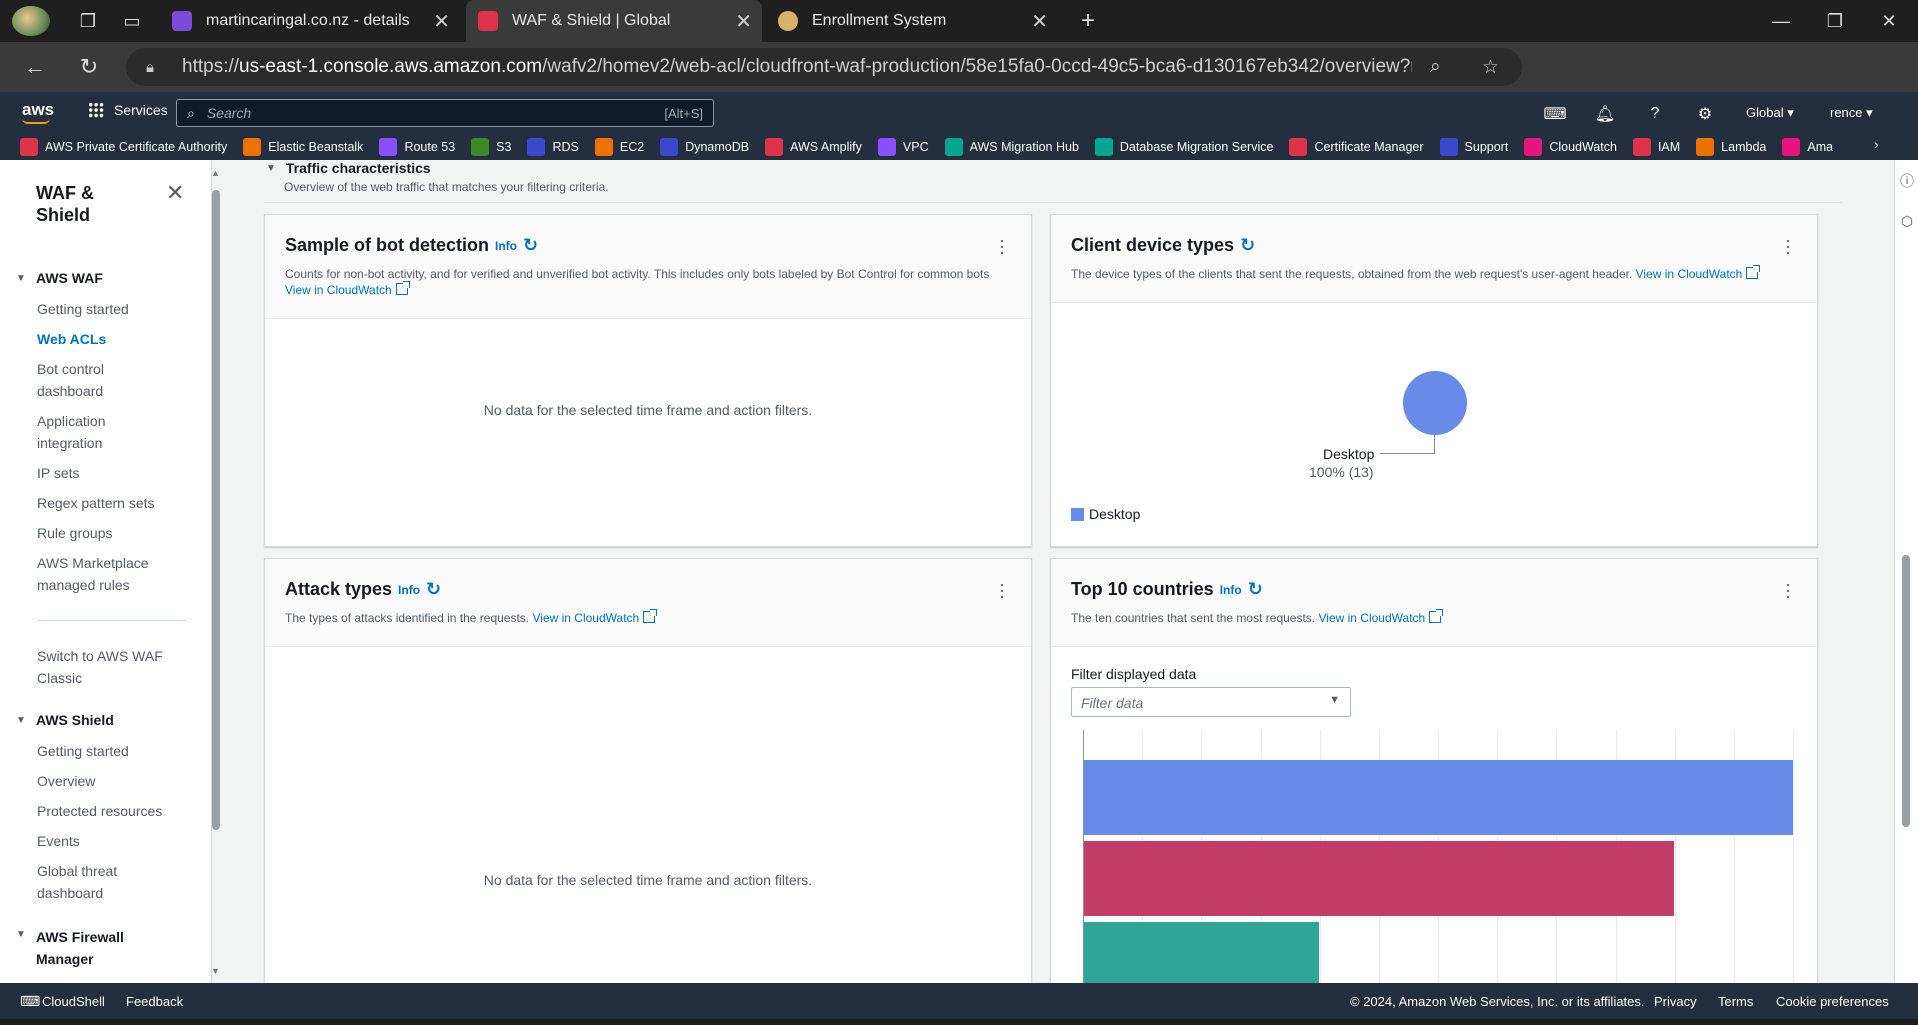 This screenshot has width=1918, height=1025. What do you see at coordinates (912, 21) in the screenshot?
I see `tab-enrollment-system: Enrollment System ✕` at bounding box center [912, 21].